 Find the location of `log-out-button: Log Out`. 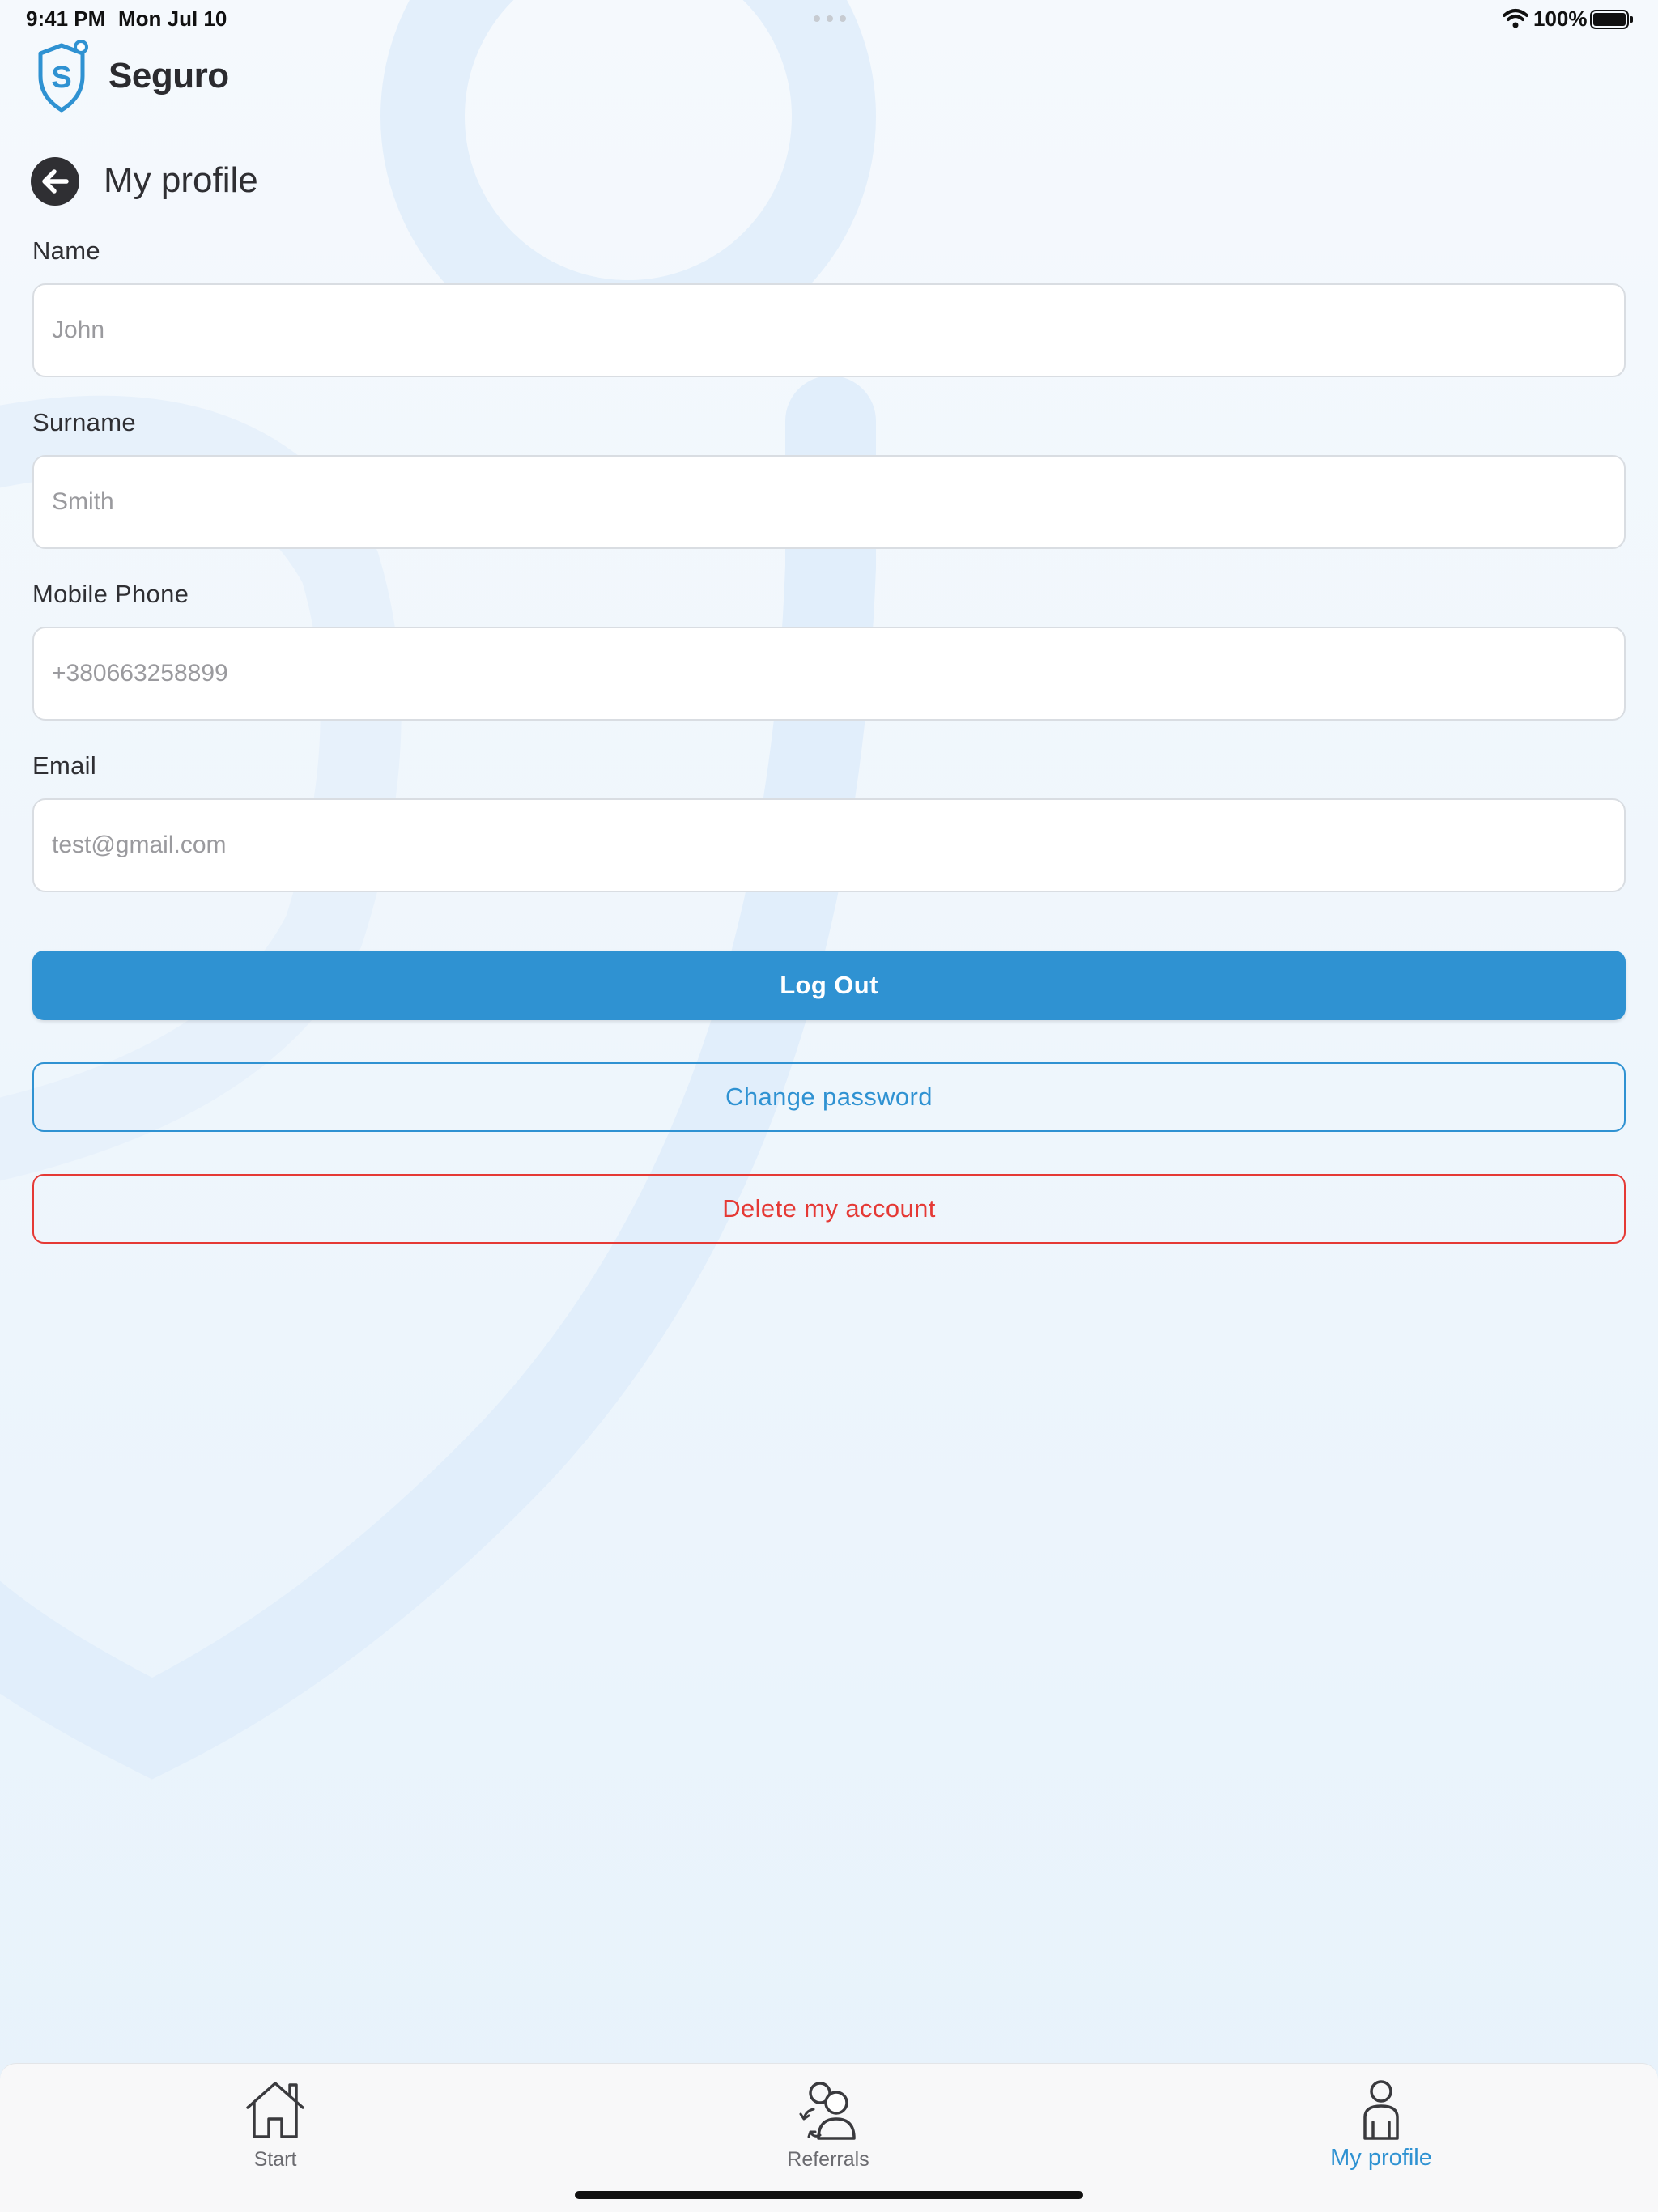

log-out-button: Log Out is located at coordinates (829, 986).